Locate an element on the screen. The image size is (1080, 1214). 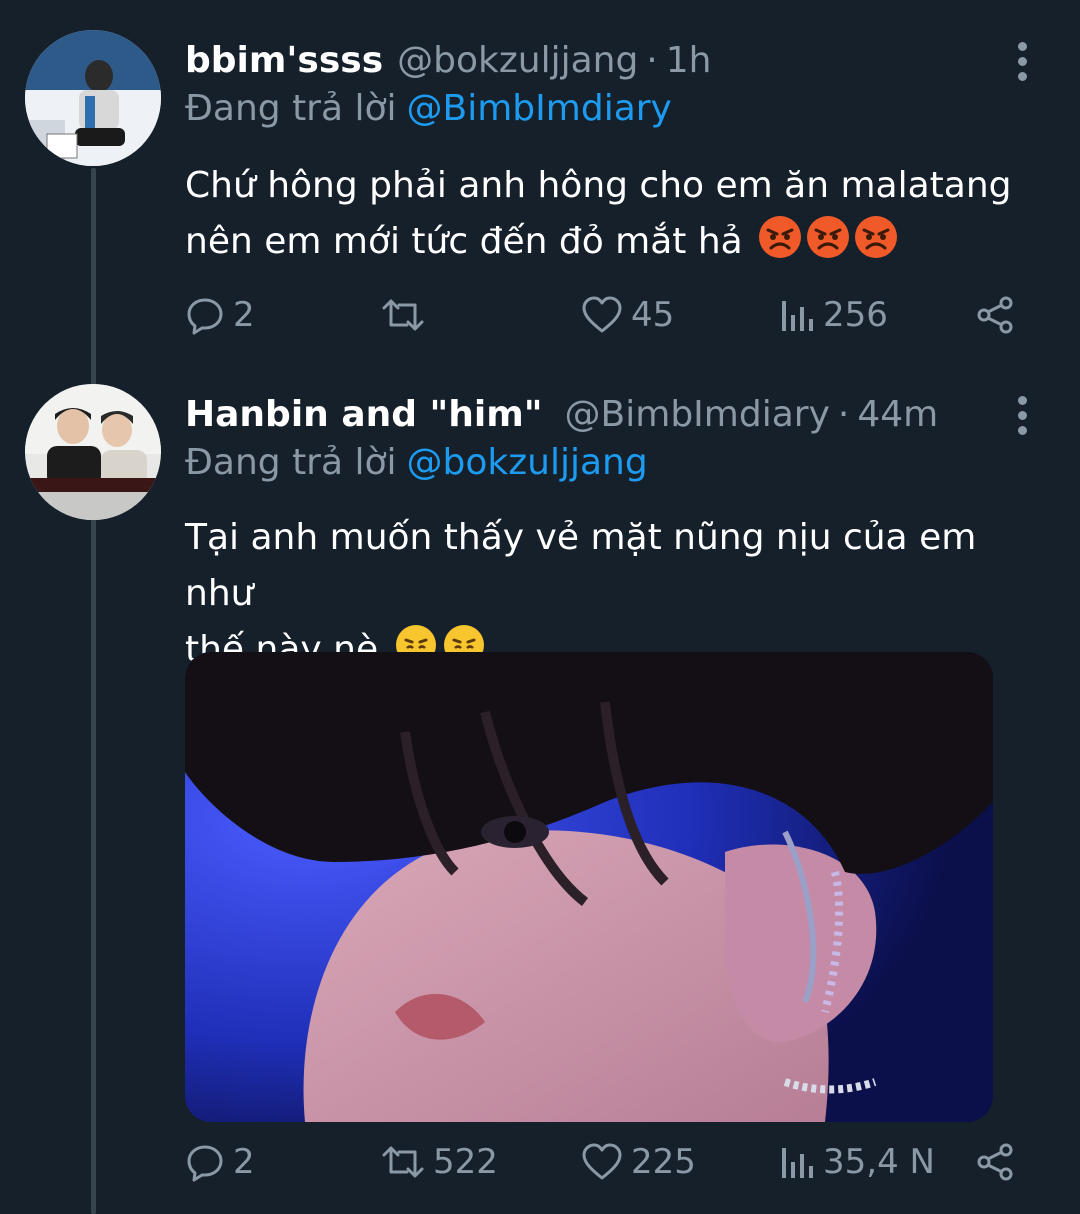
tweet-actions: 2 45 256 is located at coordinates (610, 320).